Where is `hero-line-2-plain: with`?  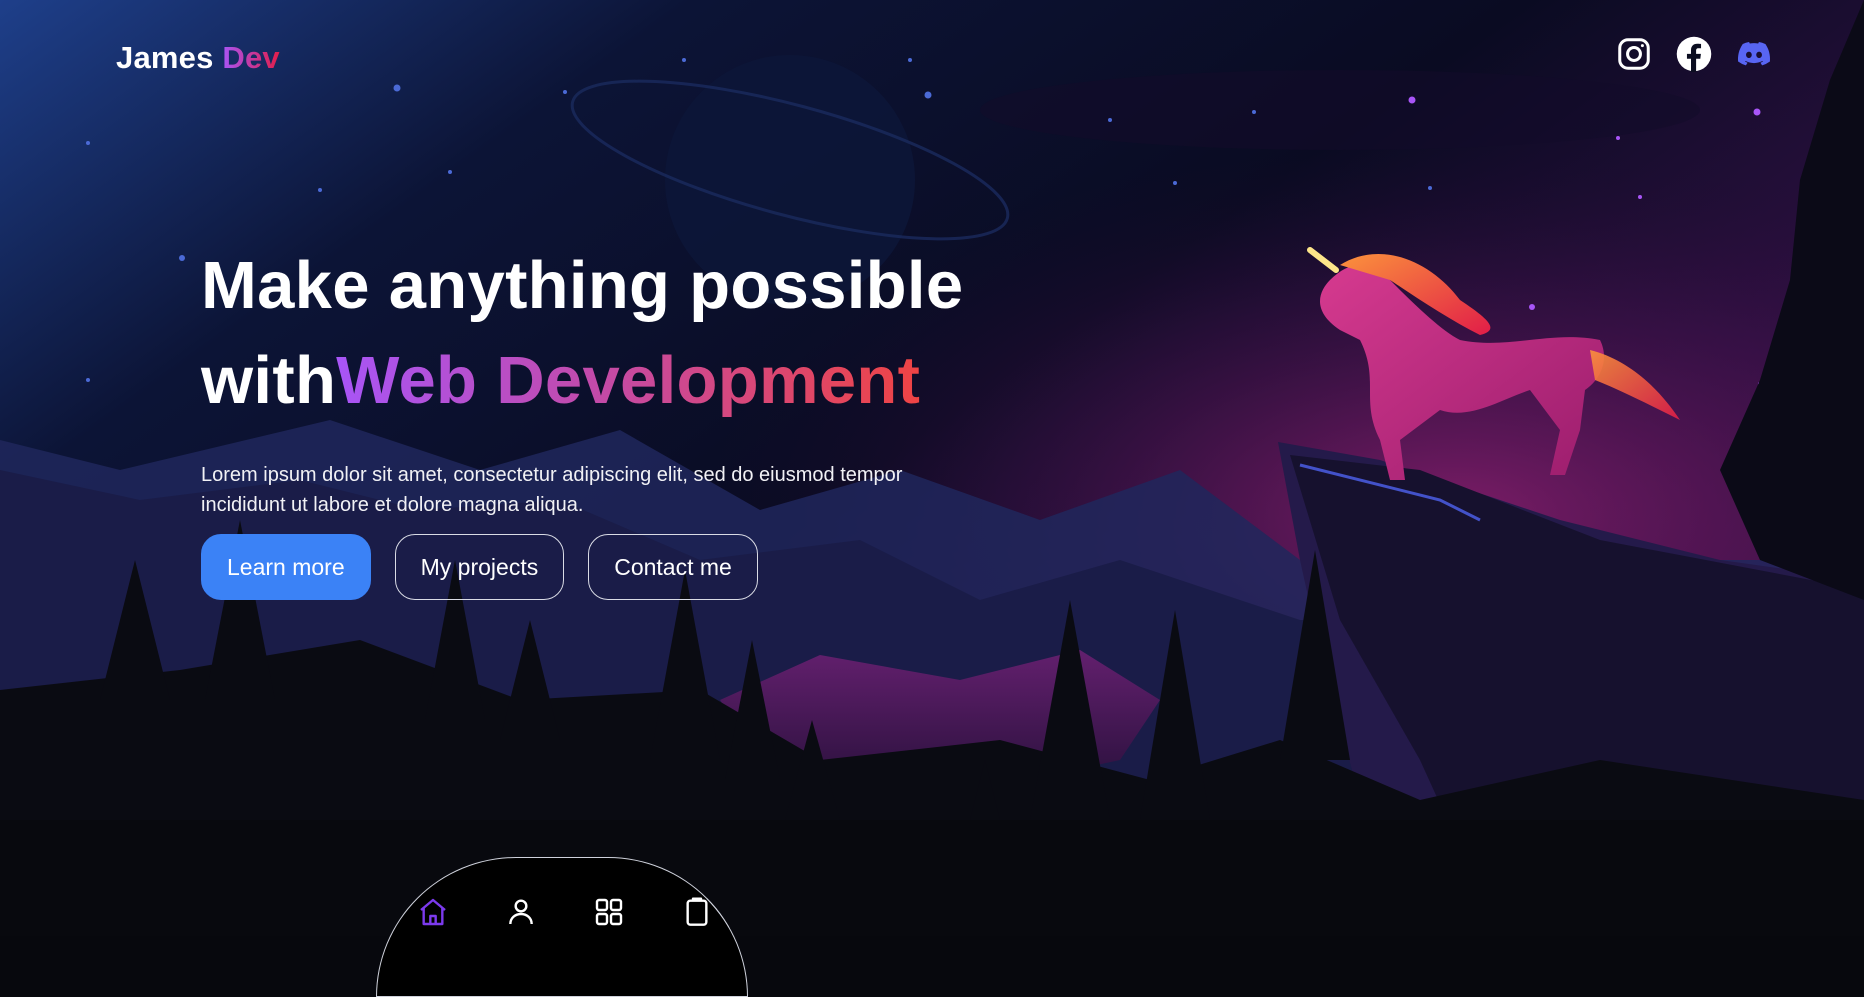
hero-line-2-plain: with is located at coordinates (269, 380).